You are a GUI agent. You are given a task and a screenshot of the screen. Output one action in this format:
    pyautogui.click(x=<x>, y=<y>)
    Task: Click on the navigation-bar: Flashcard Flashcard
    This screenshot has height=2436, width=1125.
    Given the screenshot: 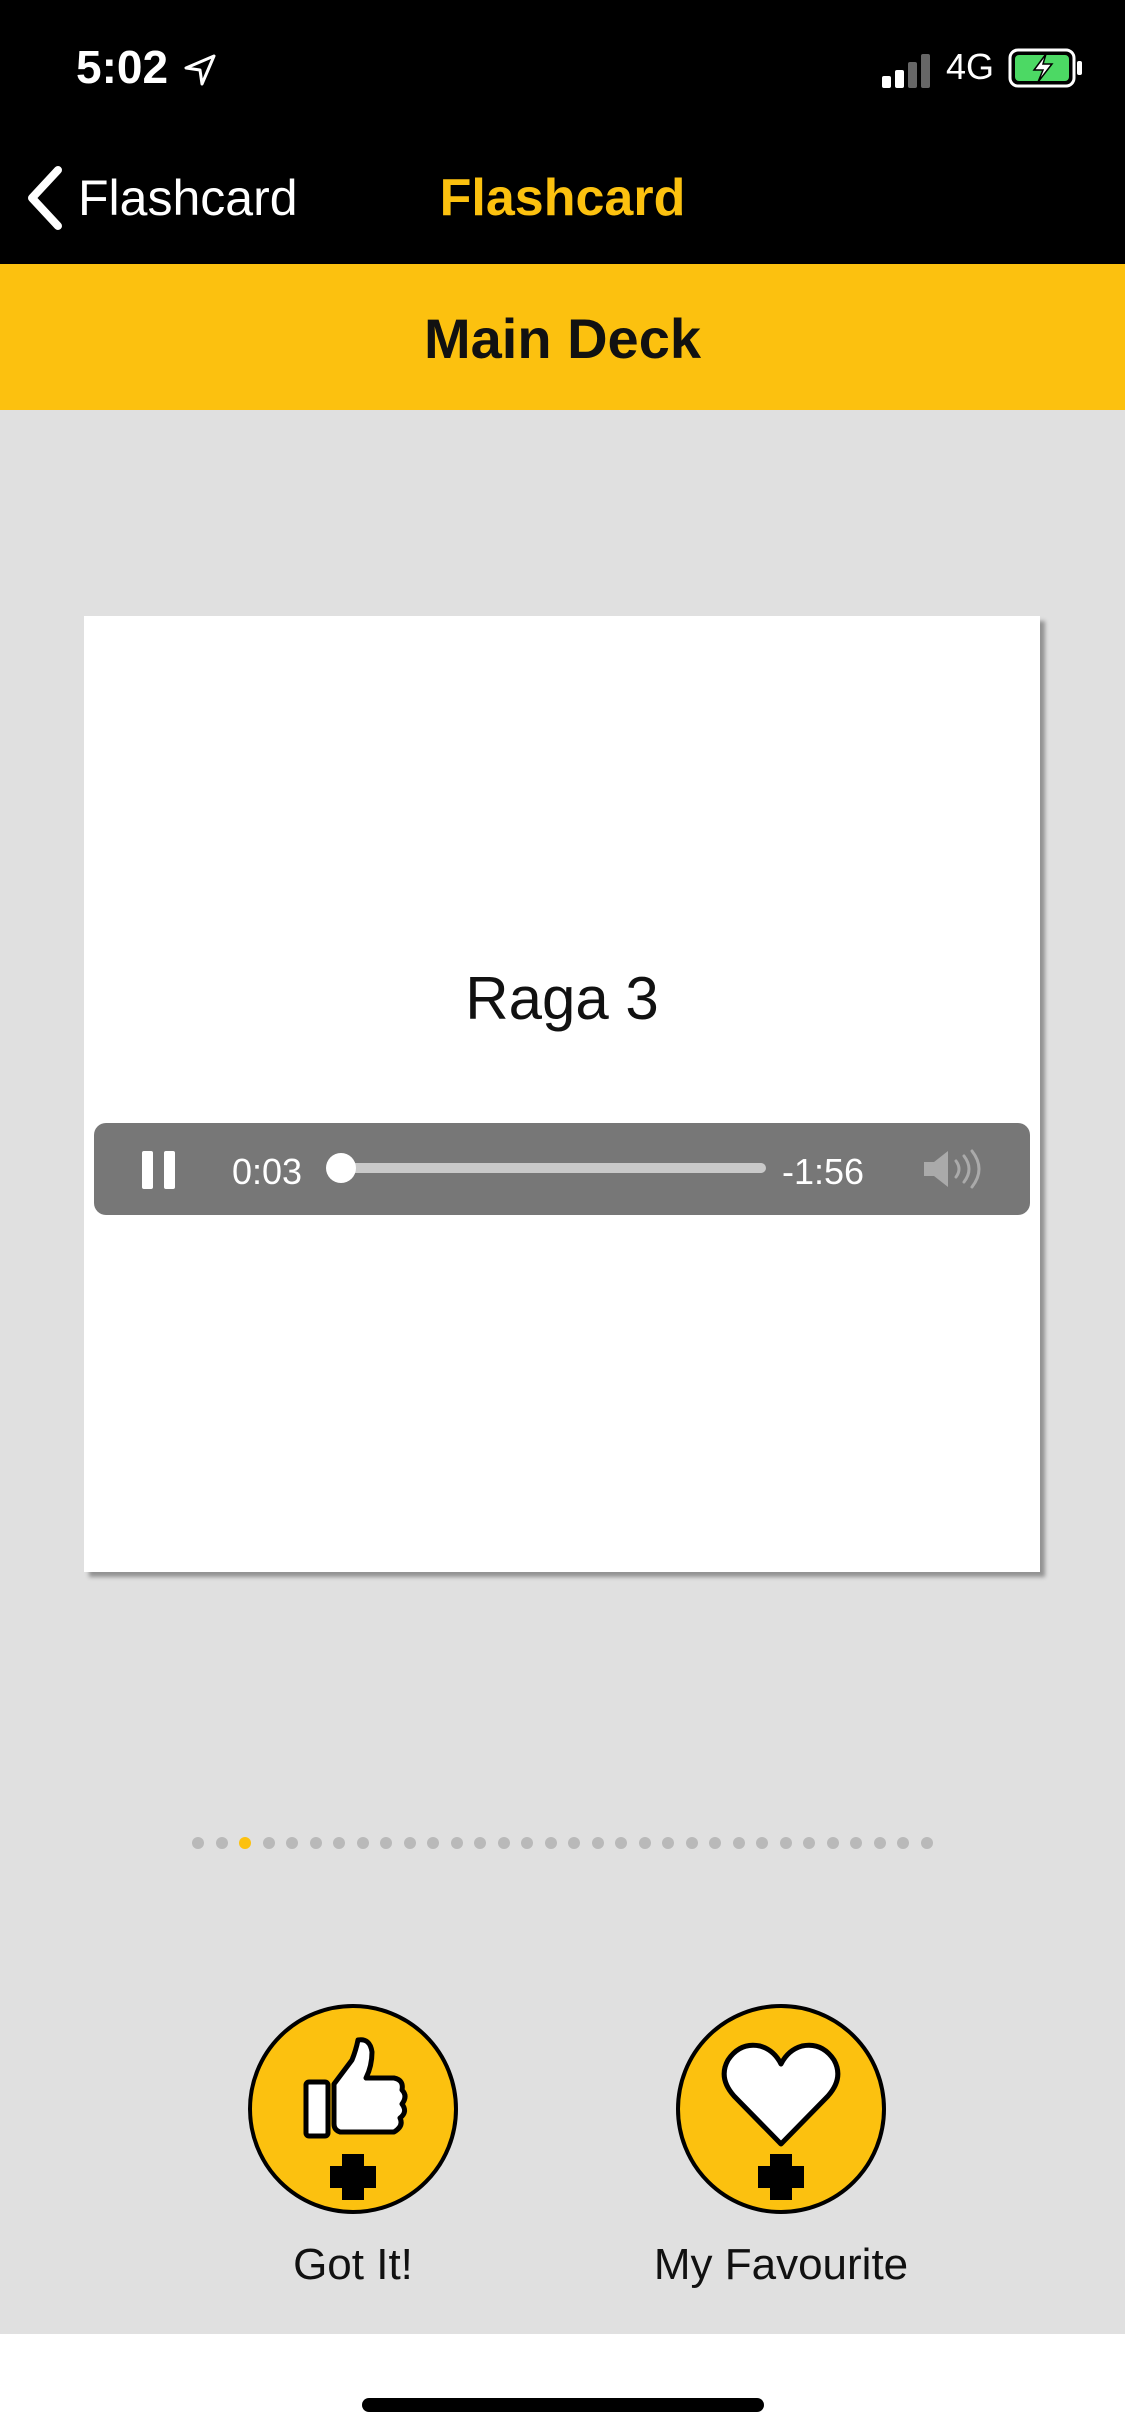 What is the action you would take?
    pyautogui.click(x=562, y=198)
    